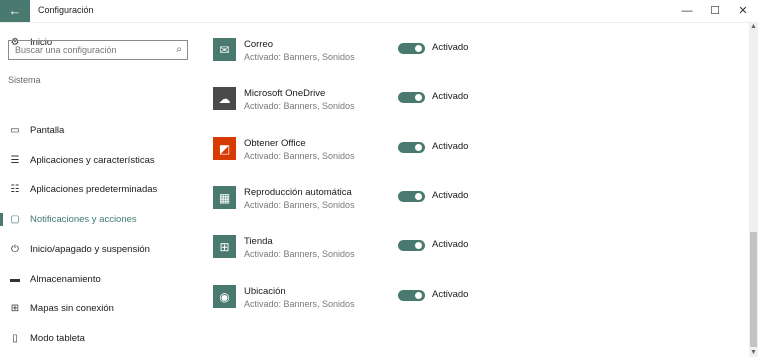 The width and height of the screenshot is (758, 357). I want to click on sidebar-item-pantalla: ▭ Pantalla, so click(100, 130).